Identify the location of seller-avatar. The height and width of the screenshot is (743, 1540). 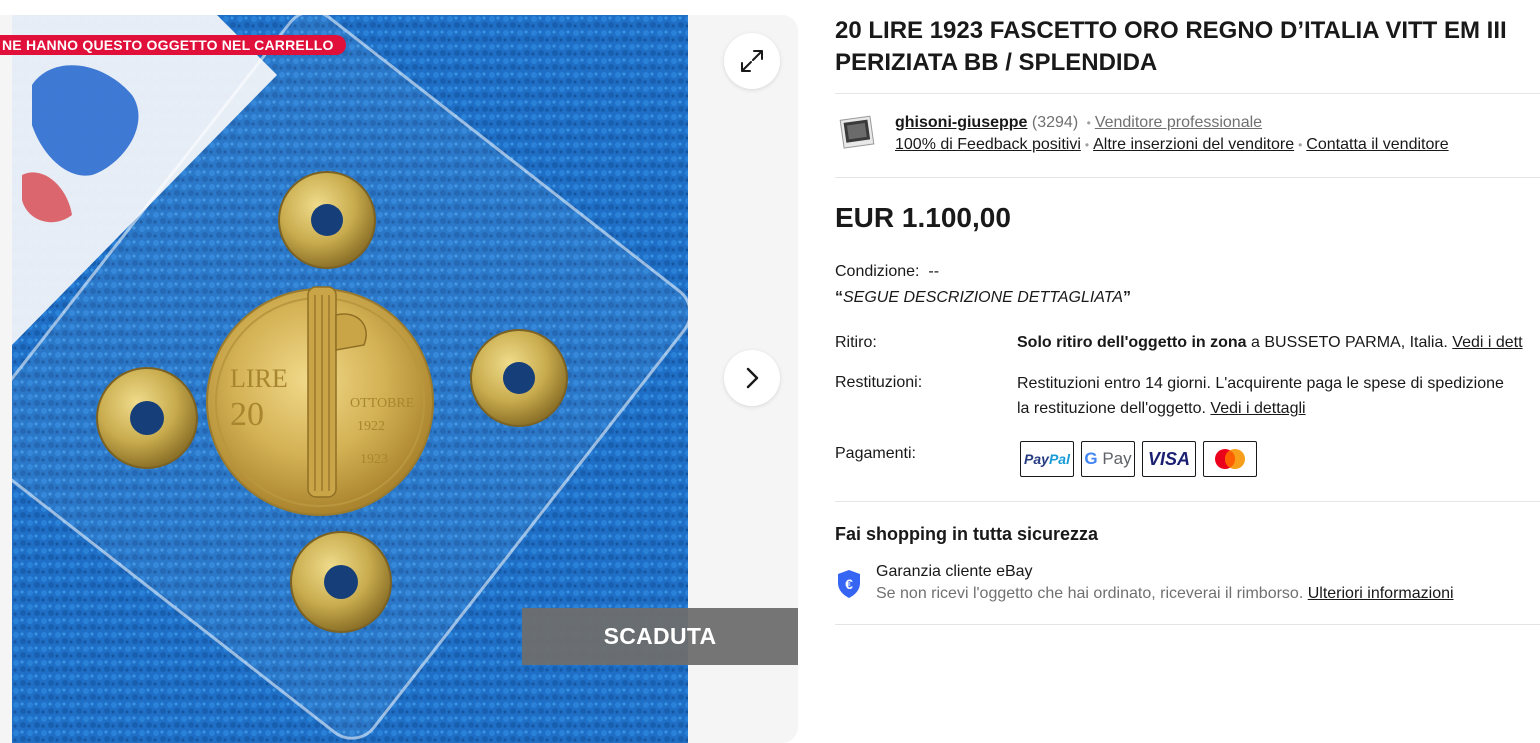
(858, 132).